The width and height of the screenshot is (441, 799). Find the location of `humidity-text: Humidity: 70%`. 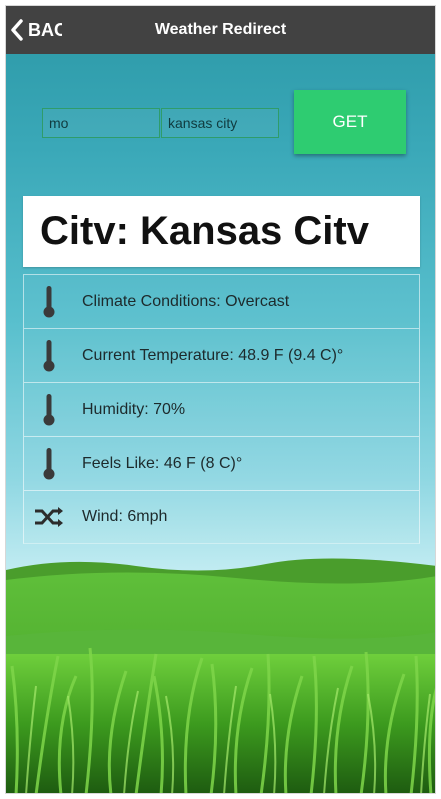

humidity-text: Humidity: 70% is located at coordinates (134, 409).